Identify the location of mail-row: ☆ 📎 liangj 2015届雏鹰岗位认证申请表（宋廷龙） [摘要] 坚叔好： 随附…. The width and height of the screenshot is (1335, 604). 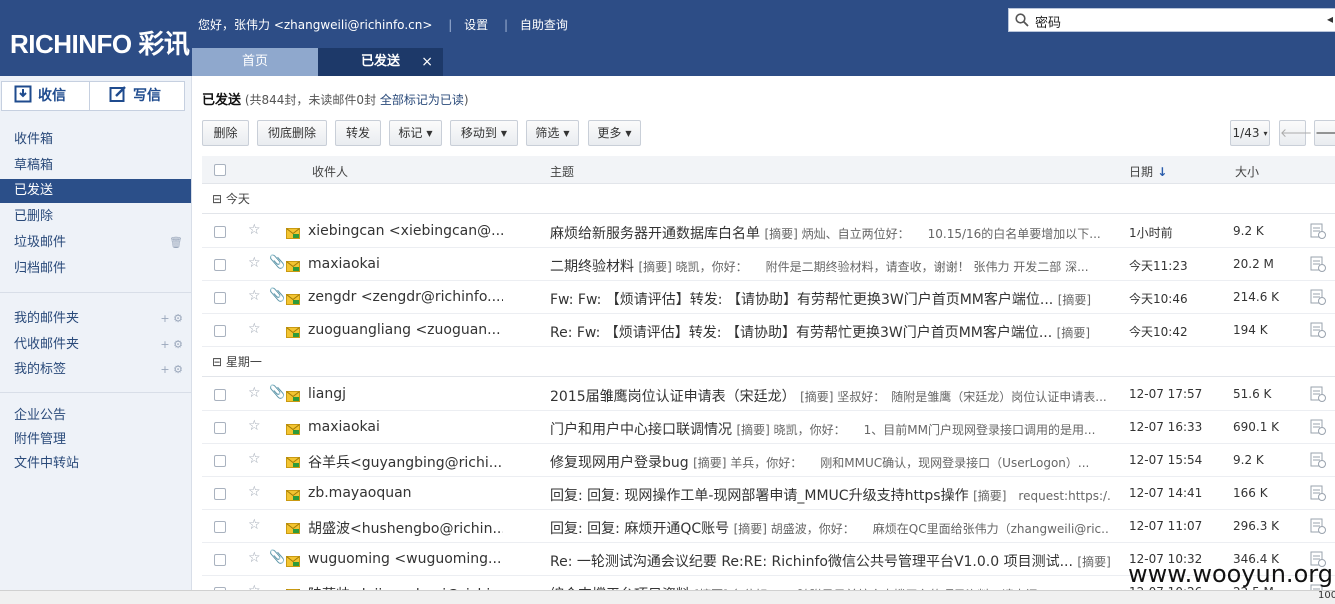
(768, 394).